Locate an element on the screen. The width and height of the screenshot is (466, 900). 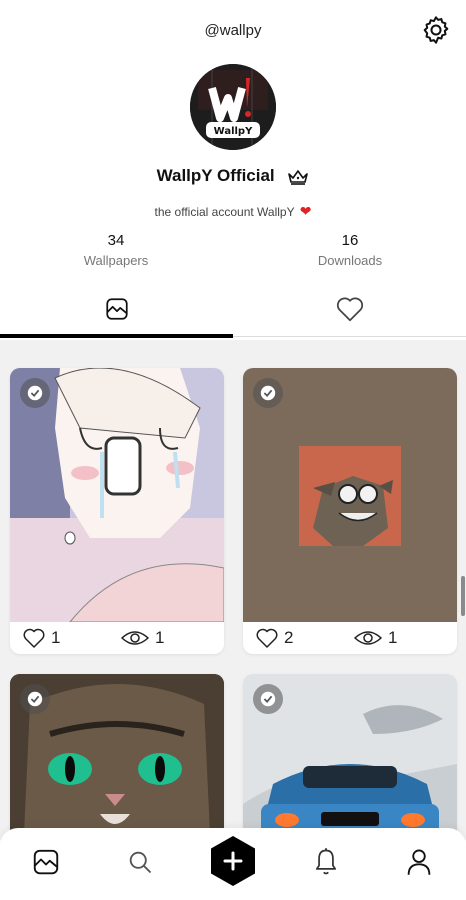
nav-notifications is located at coordinates (326, 864).